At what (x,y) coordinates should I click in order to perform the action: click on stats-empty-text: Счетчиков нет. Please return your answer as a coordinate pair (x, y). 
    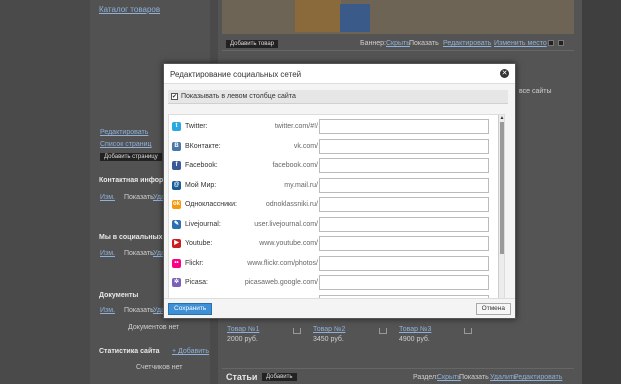
    Looking at the image, I should click on (159, 367).